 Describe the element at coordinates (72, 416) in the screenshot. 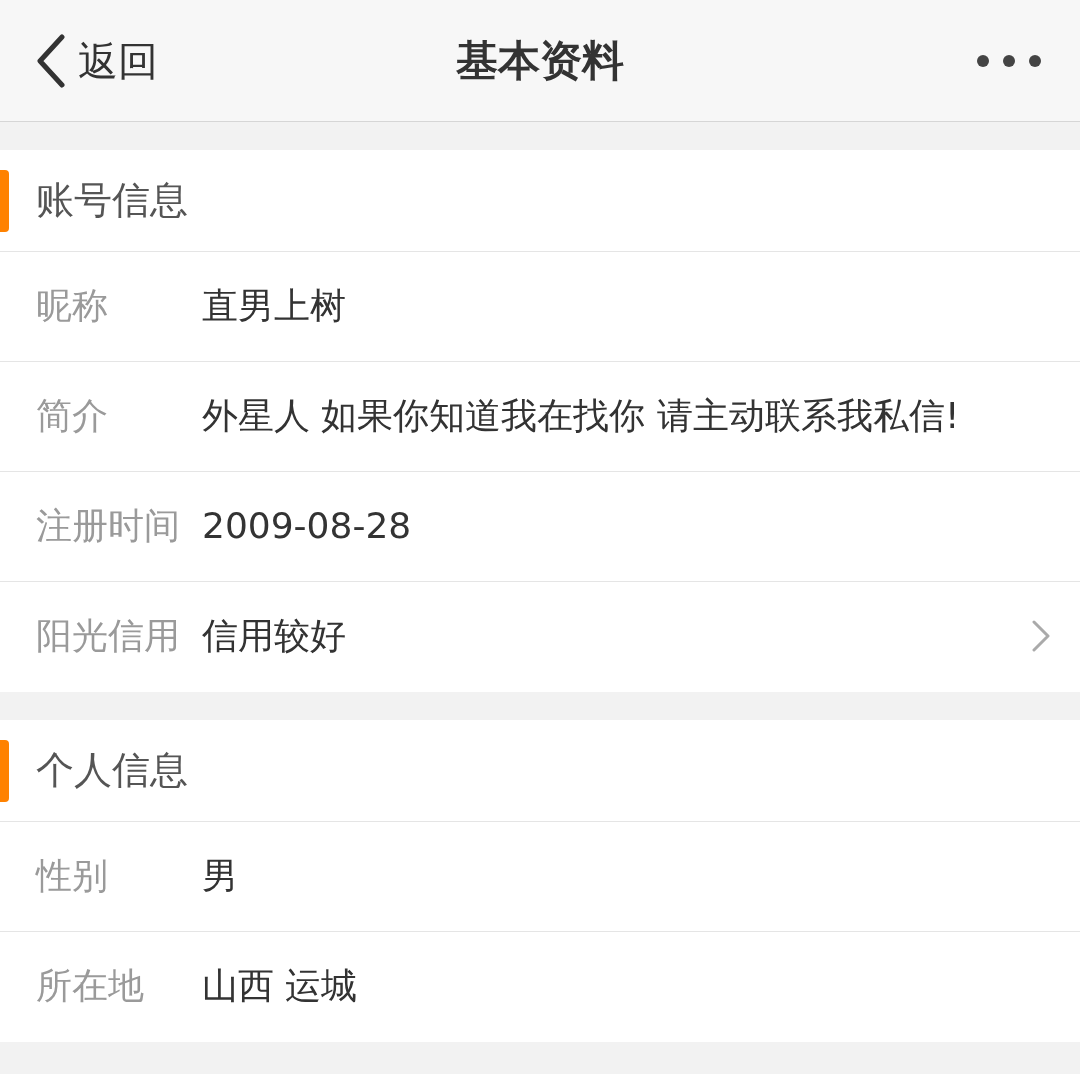

I see `field-label: 简介` at that location.